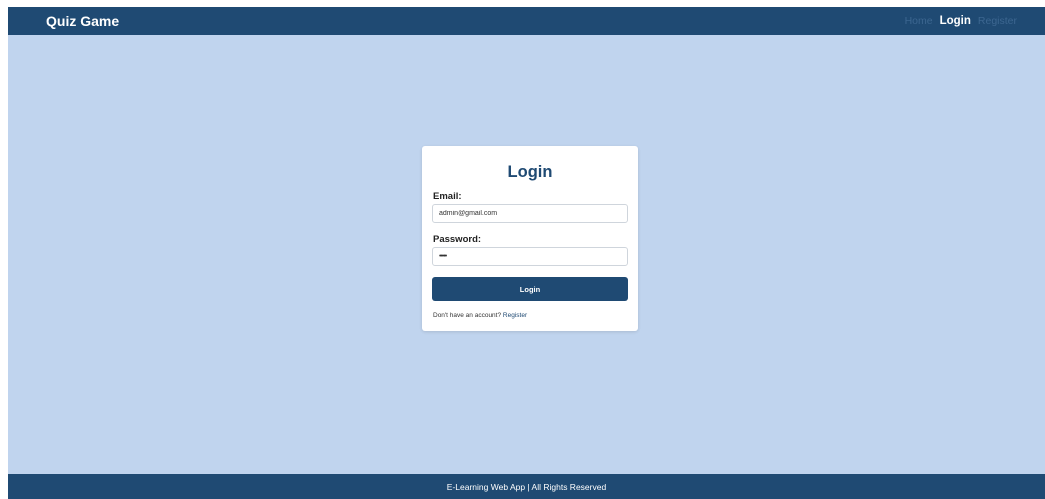 The width and height of the screenshot is (1045, 499). Describe the element at coordinates (530, 172) in the screenshot. I see `login-title: Login` at that location.